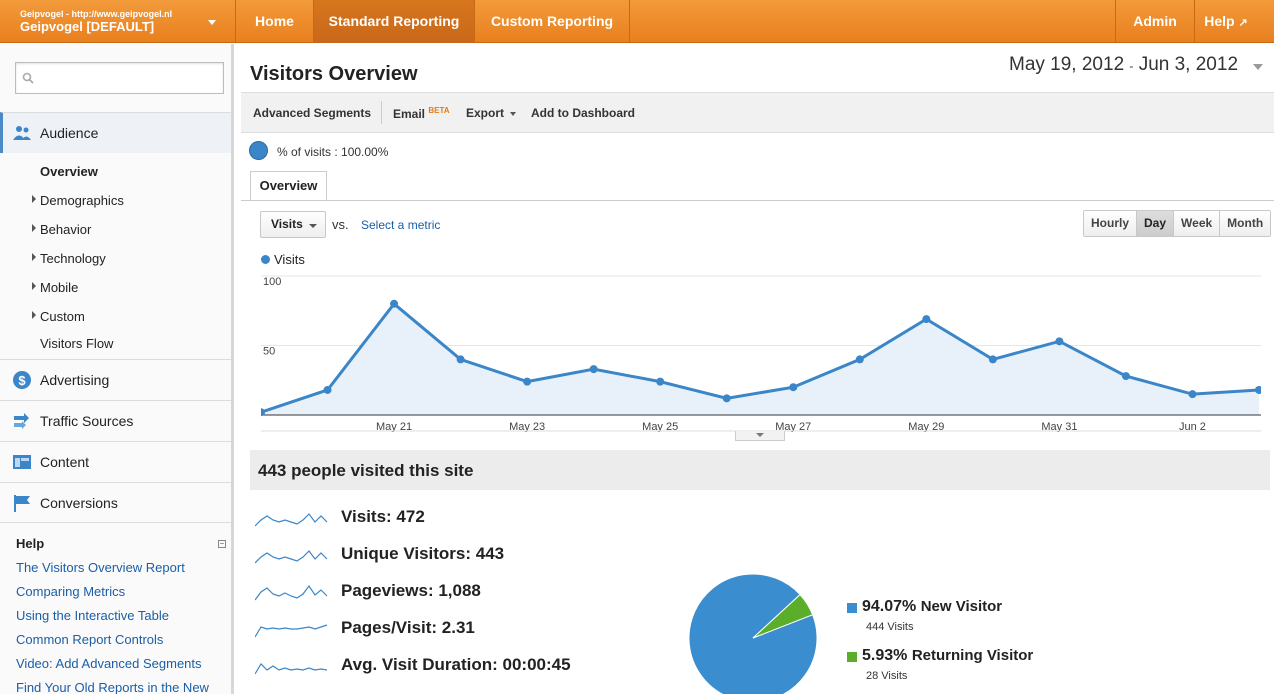  Describe the element at coordinates (409, 114) in the screenshot. I see `email-label: Email` at that location.